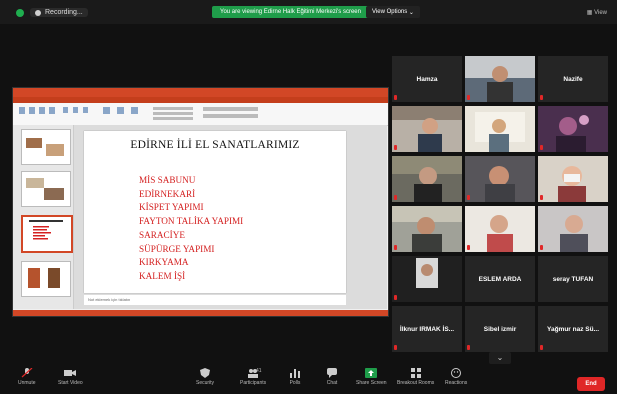  What do you see at coordinates (332, 383) in the screenshot?
I see `chat-label: Chat` at bounding box center [332, 383].